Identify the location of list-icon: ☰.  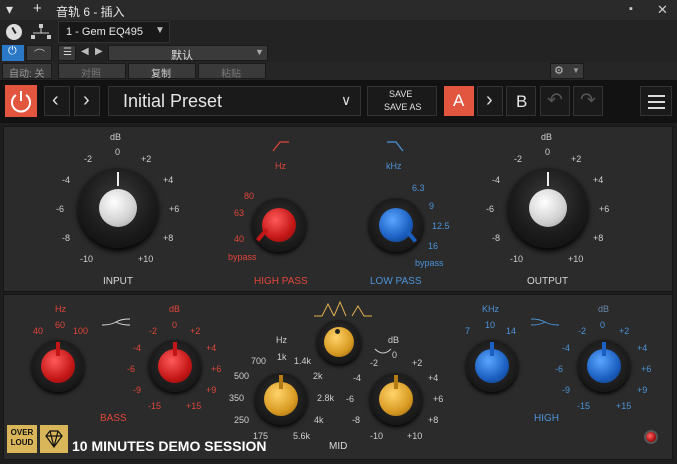
(67, 52).